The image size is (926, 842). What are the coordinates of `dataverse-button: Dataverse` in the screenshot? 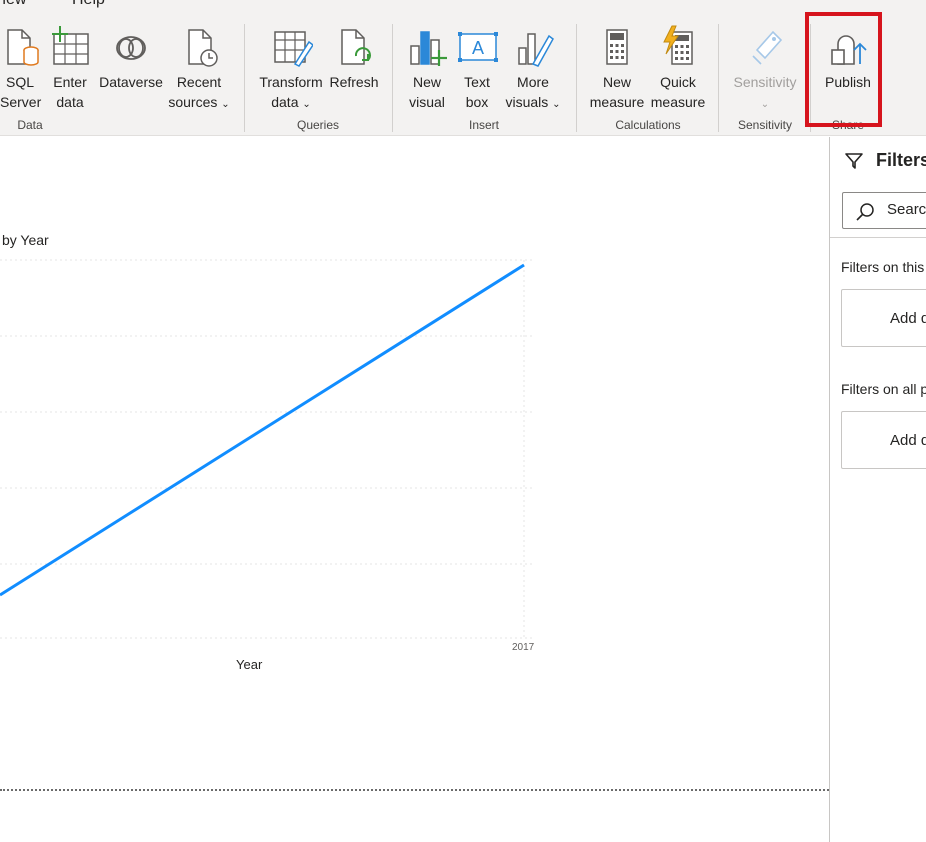 It's located at (131, 58).